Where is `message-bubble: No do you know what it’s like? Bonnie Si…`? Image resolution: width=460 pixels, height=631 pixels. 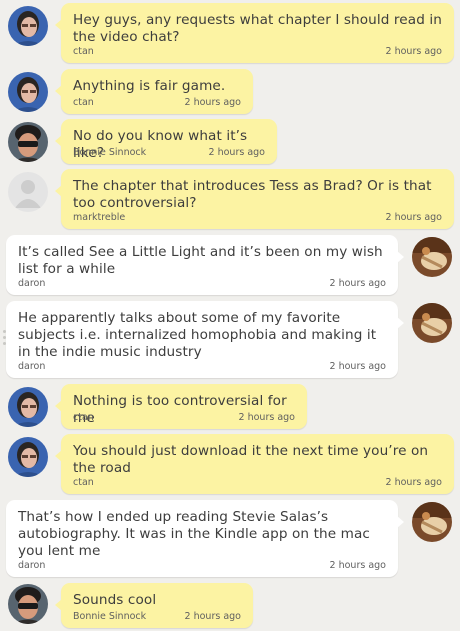 message-bubble: No do you know what it’s like? Bonnie Si… is located at coordinates (166, 141).